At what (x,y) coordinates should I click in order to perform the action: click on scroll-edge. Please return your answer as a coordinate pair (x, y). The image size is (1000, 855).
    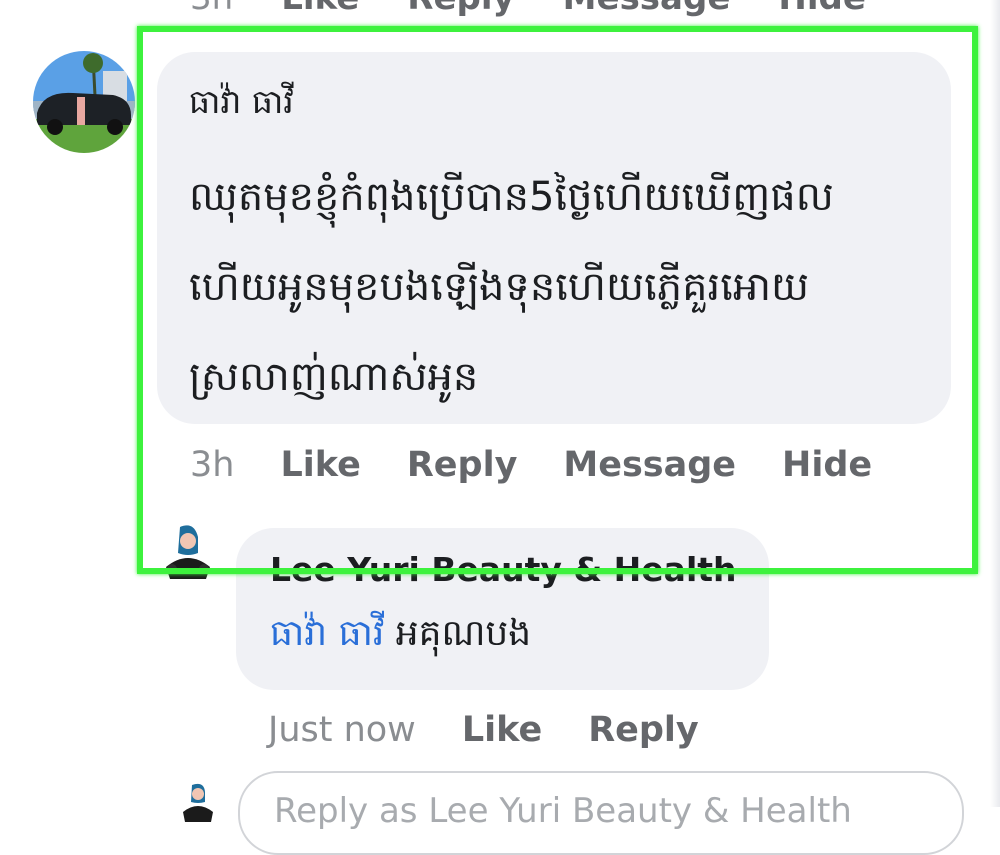
    Looking at the image, I should click on (995, 403).